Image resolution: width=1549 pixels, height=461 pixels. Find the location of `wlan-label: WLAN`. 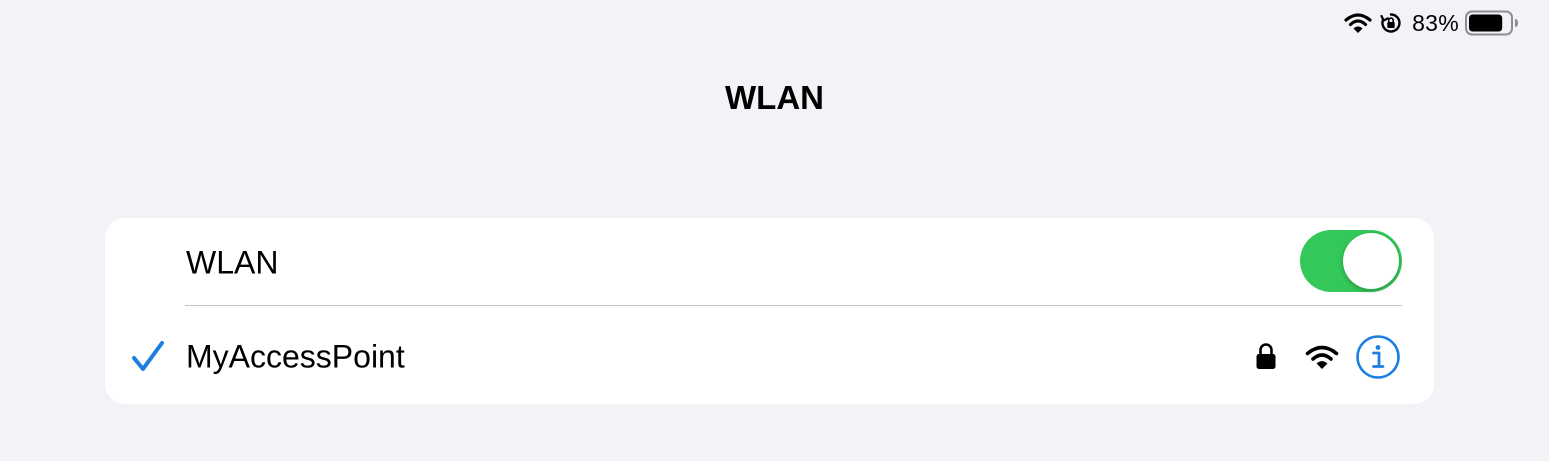

wlan-label: WLAN is located at coordinates (232, 262).